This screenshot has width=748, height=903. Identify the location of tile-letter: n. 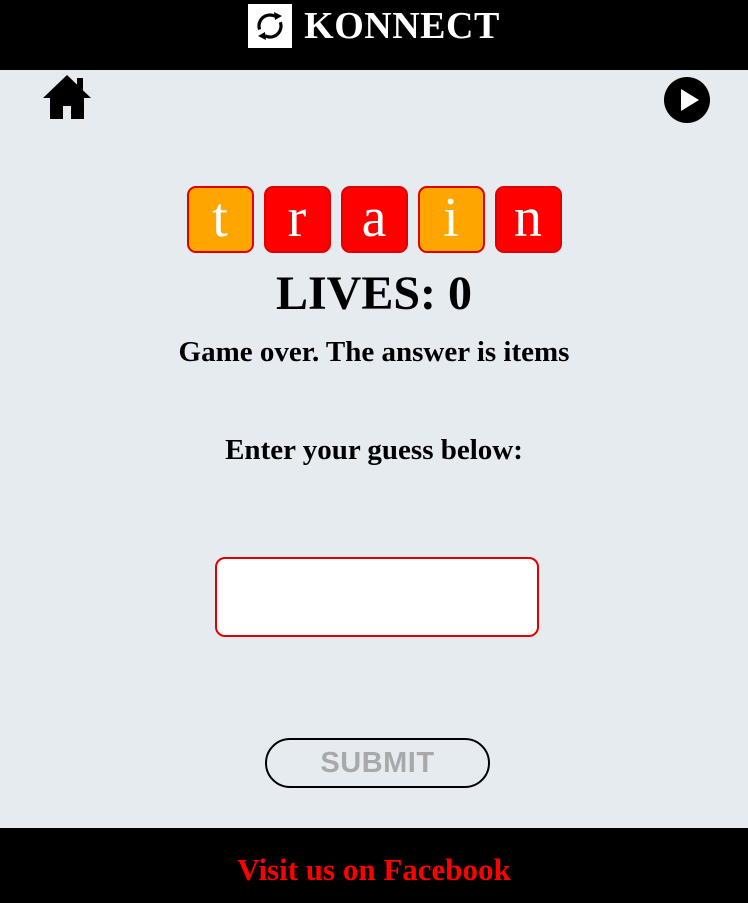
(528, 217).